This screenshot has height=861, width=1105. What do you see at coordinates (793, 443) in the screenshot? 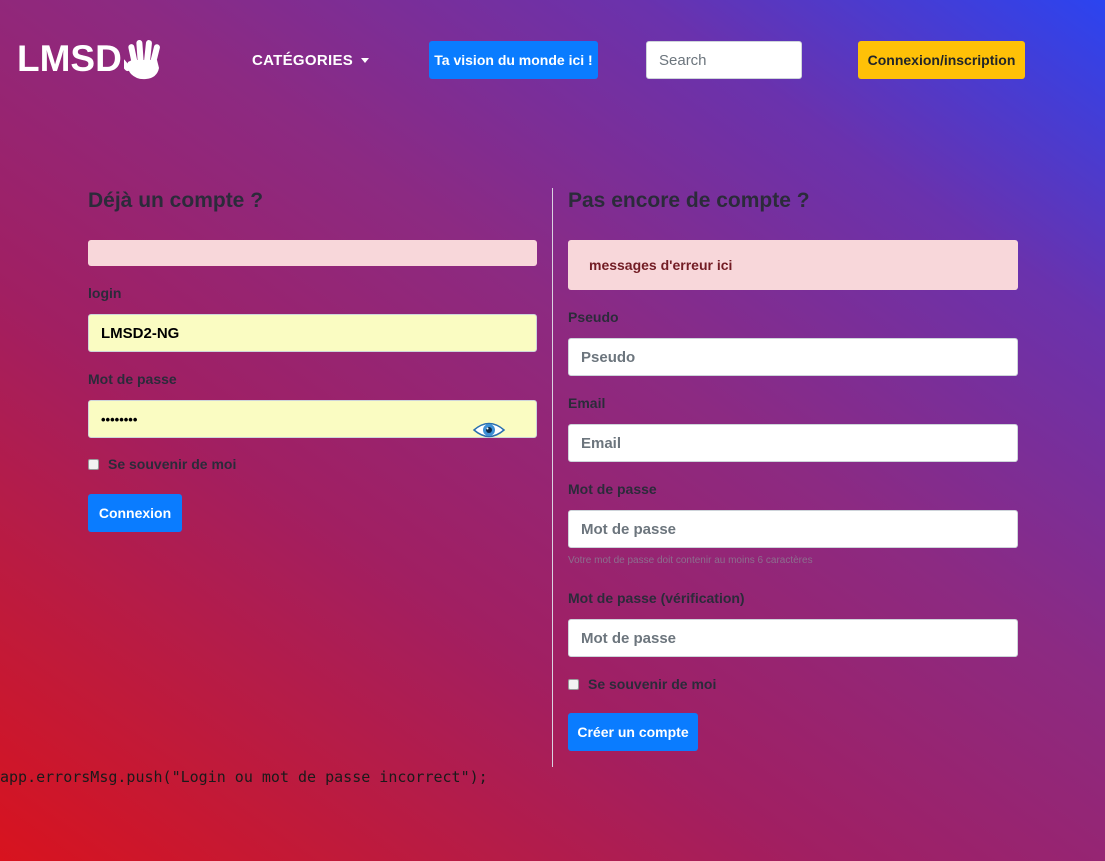
I see `email-input: Email` at bounding box center [793, 443].